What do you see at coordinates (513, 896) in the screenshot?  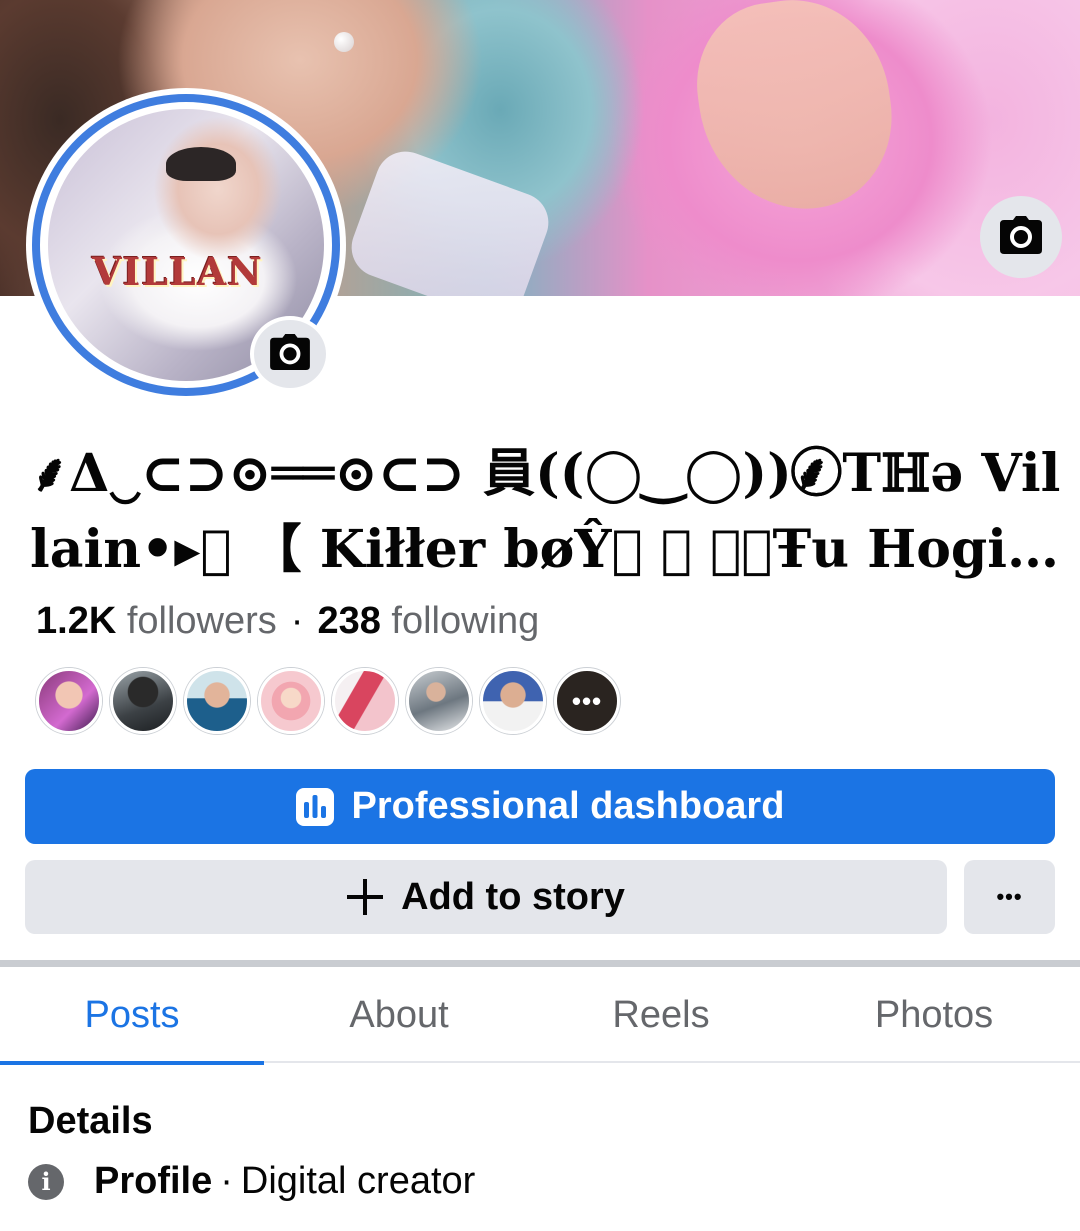 I see `add-to-story-label: Add to story` at bounding box center [513, 896].